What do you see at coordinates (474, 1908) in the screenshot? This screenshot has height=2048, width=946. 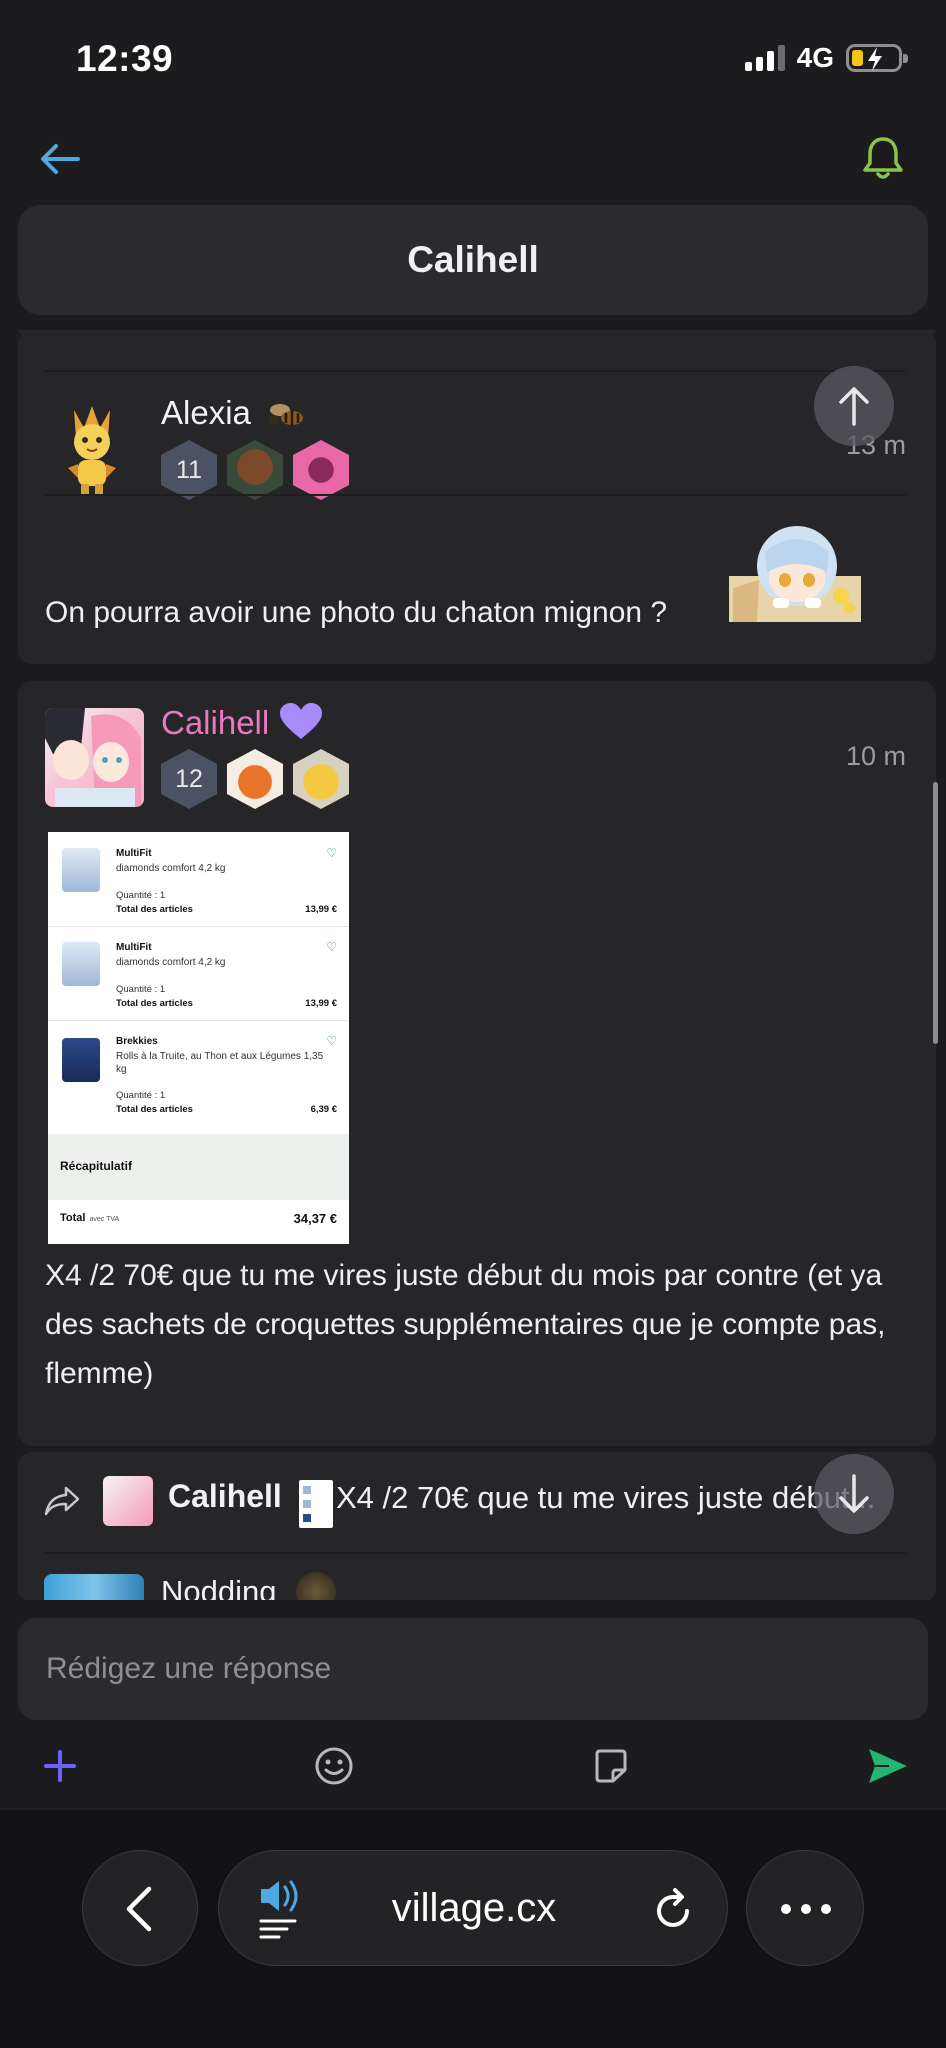 I see `url-text: village.cx` at bounding box center [474, 1908].